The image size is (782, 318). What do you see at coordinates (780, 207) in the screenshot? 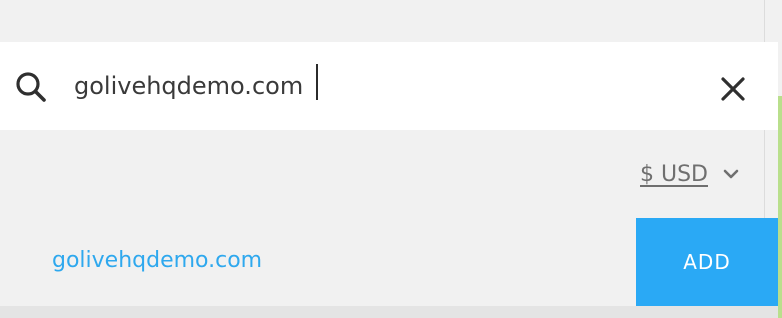
I see `green-accent-strip` at bounding box center [780, 207].